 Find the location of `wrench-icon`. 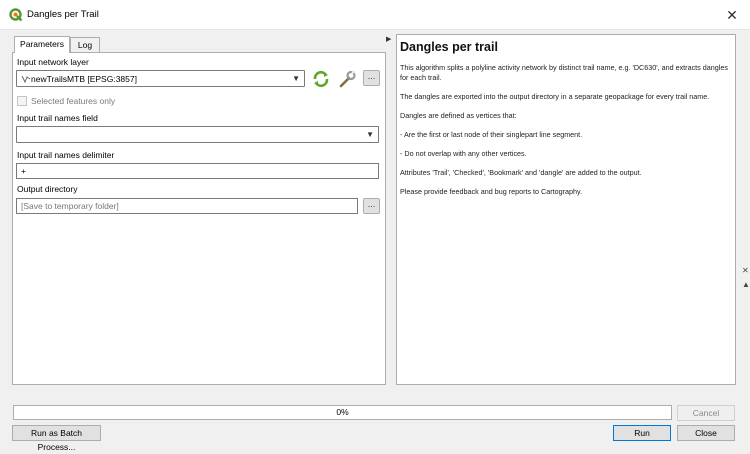

wrench-icon is located at coordinates (347, 79).